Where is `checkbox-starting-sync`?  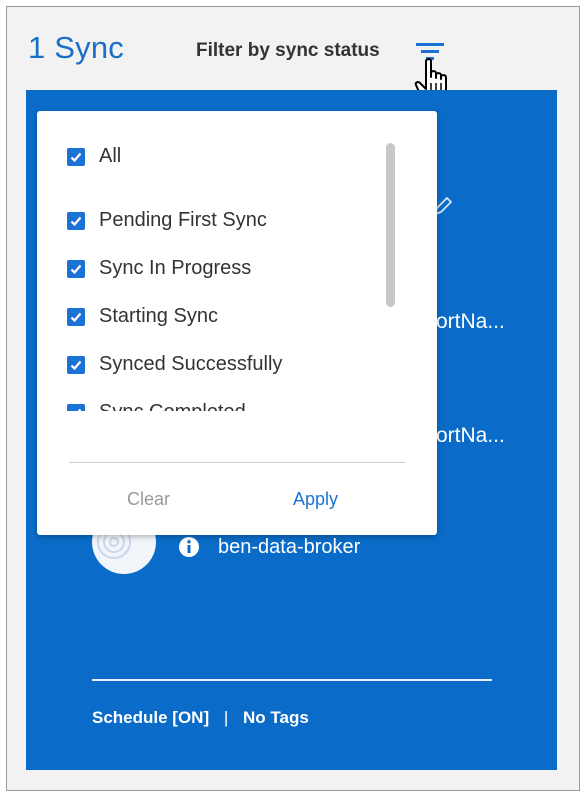
checkbox-starting-sync is located at coordinates (76, 316).